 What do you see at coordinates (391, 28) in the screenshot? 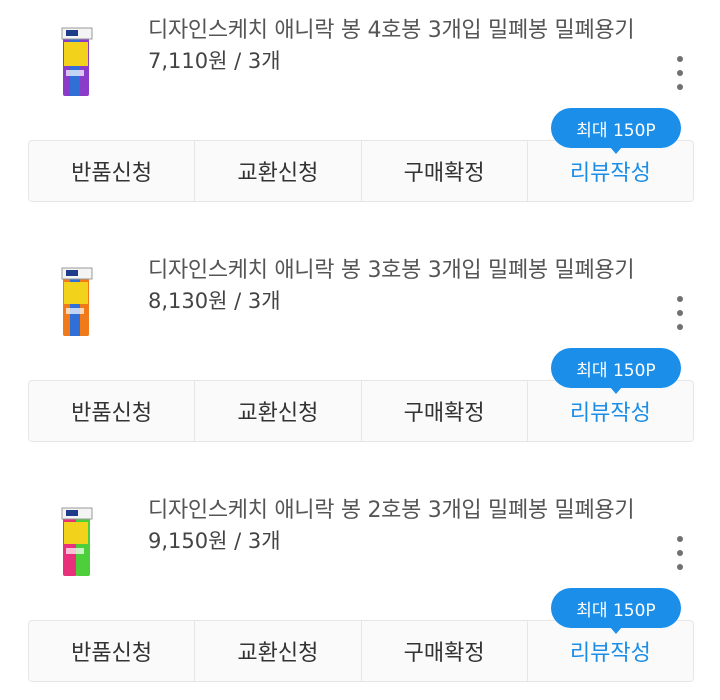
I see `product-name: 디자인스케치 애니락 봉 4호봉 3개입 밀폐봉 밀폐용기` at bounding box center [391, 28].